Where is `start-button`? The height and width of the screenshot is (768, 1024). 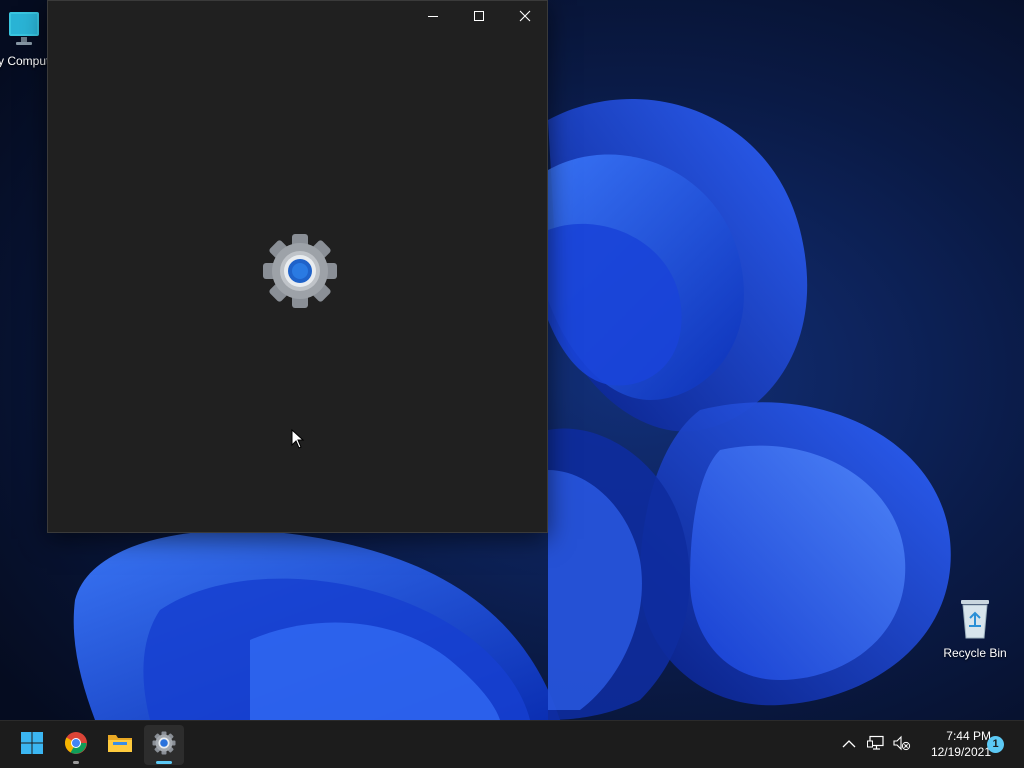
start-button is located at coordinates (32, 745).